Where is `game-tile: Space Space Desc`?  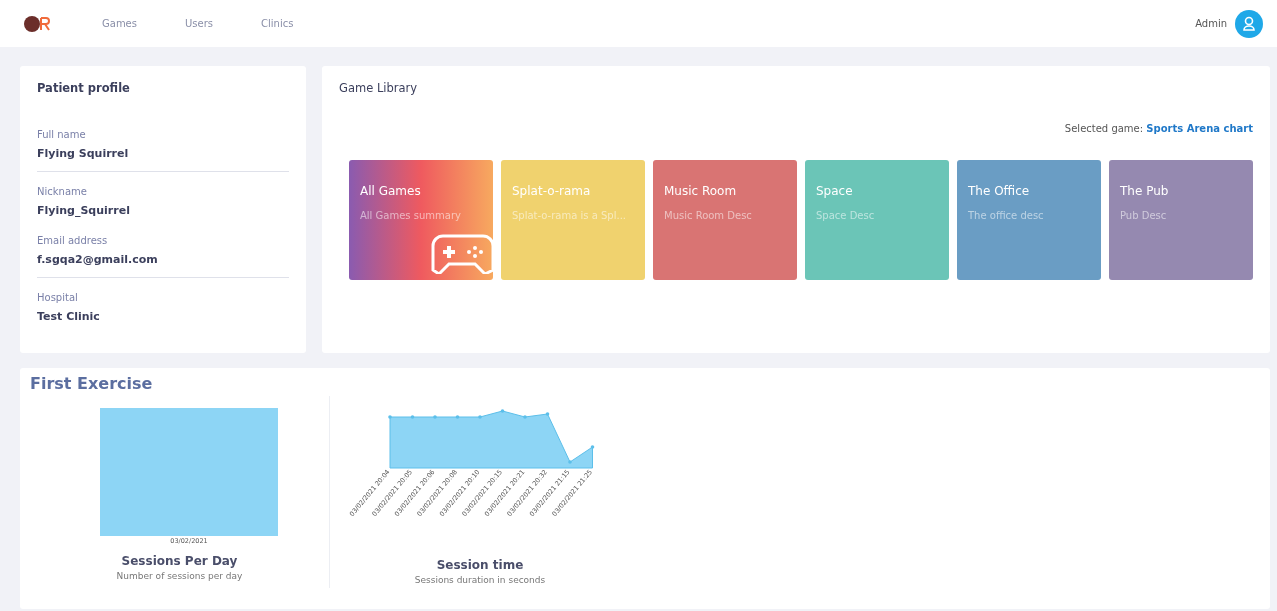 game-tile: Space Space Desc is located at coordinates (877, 220).